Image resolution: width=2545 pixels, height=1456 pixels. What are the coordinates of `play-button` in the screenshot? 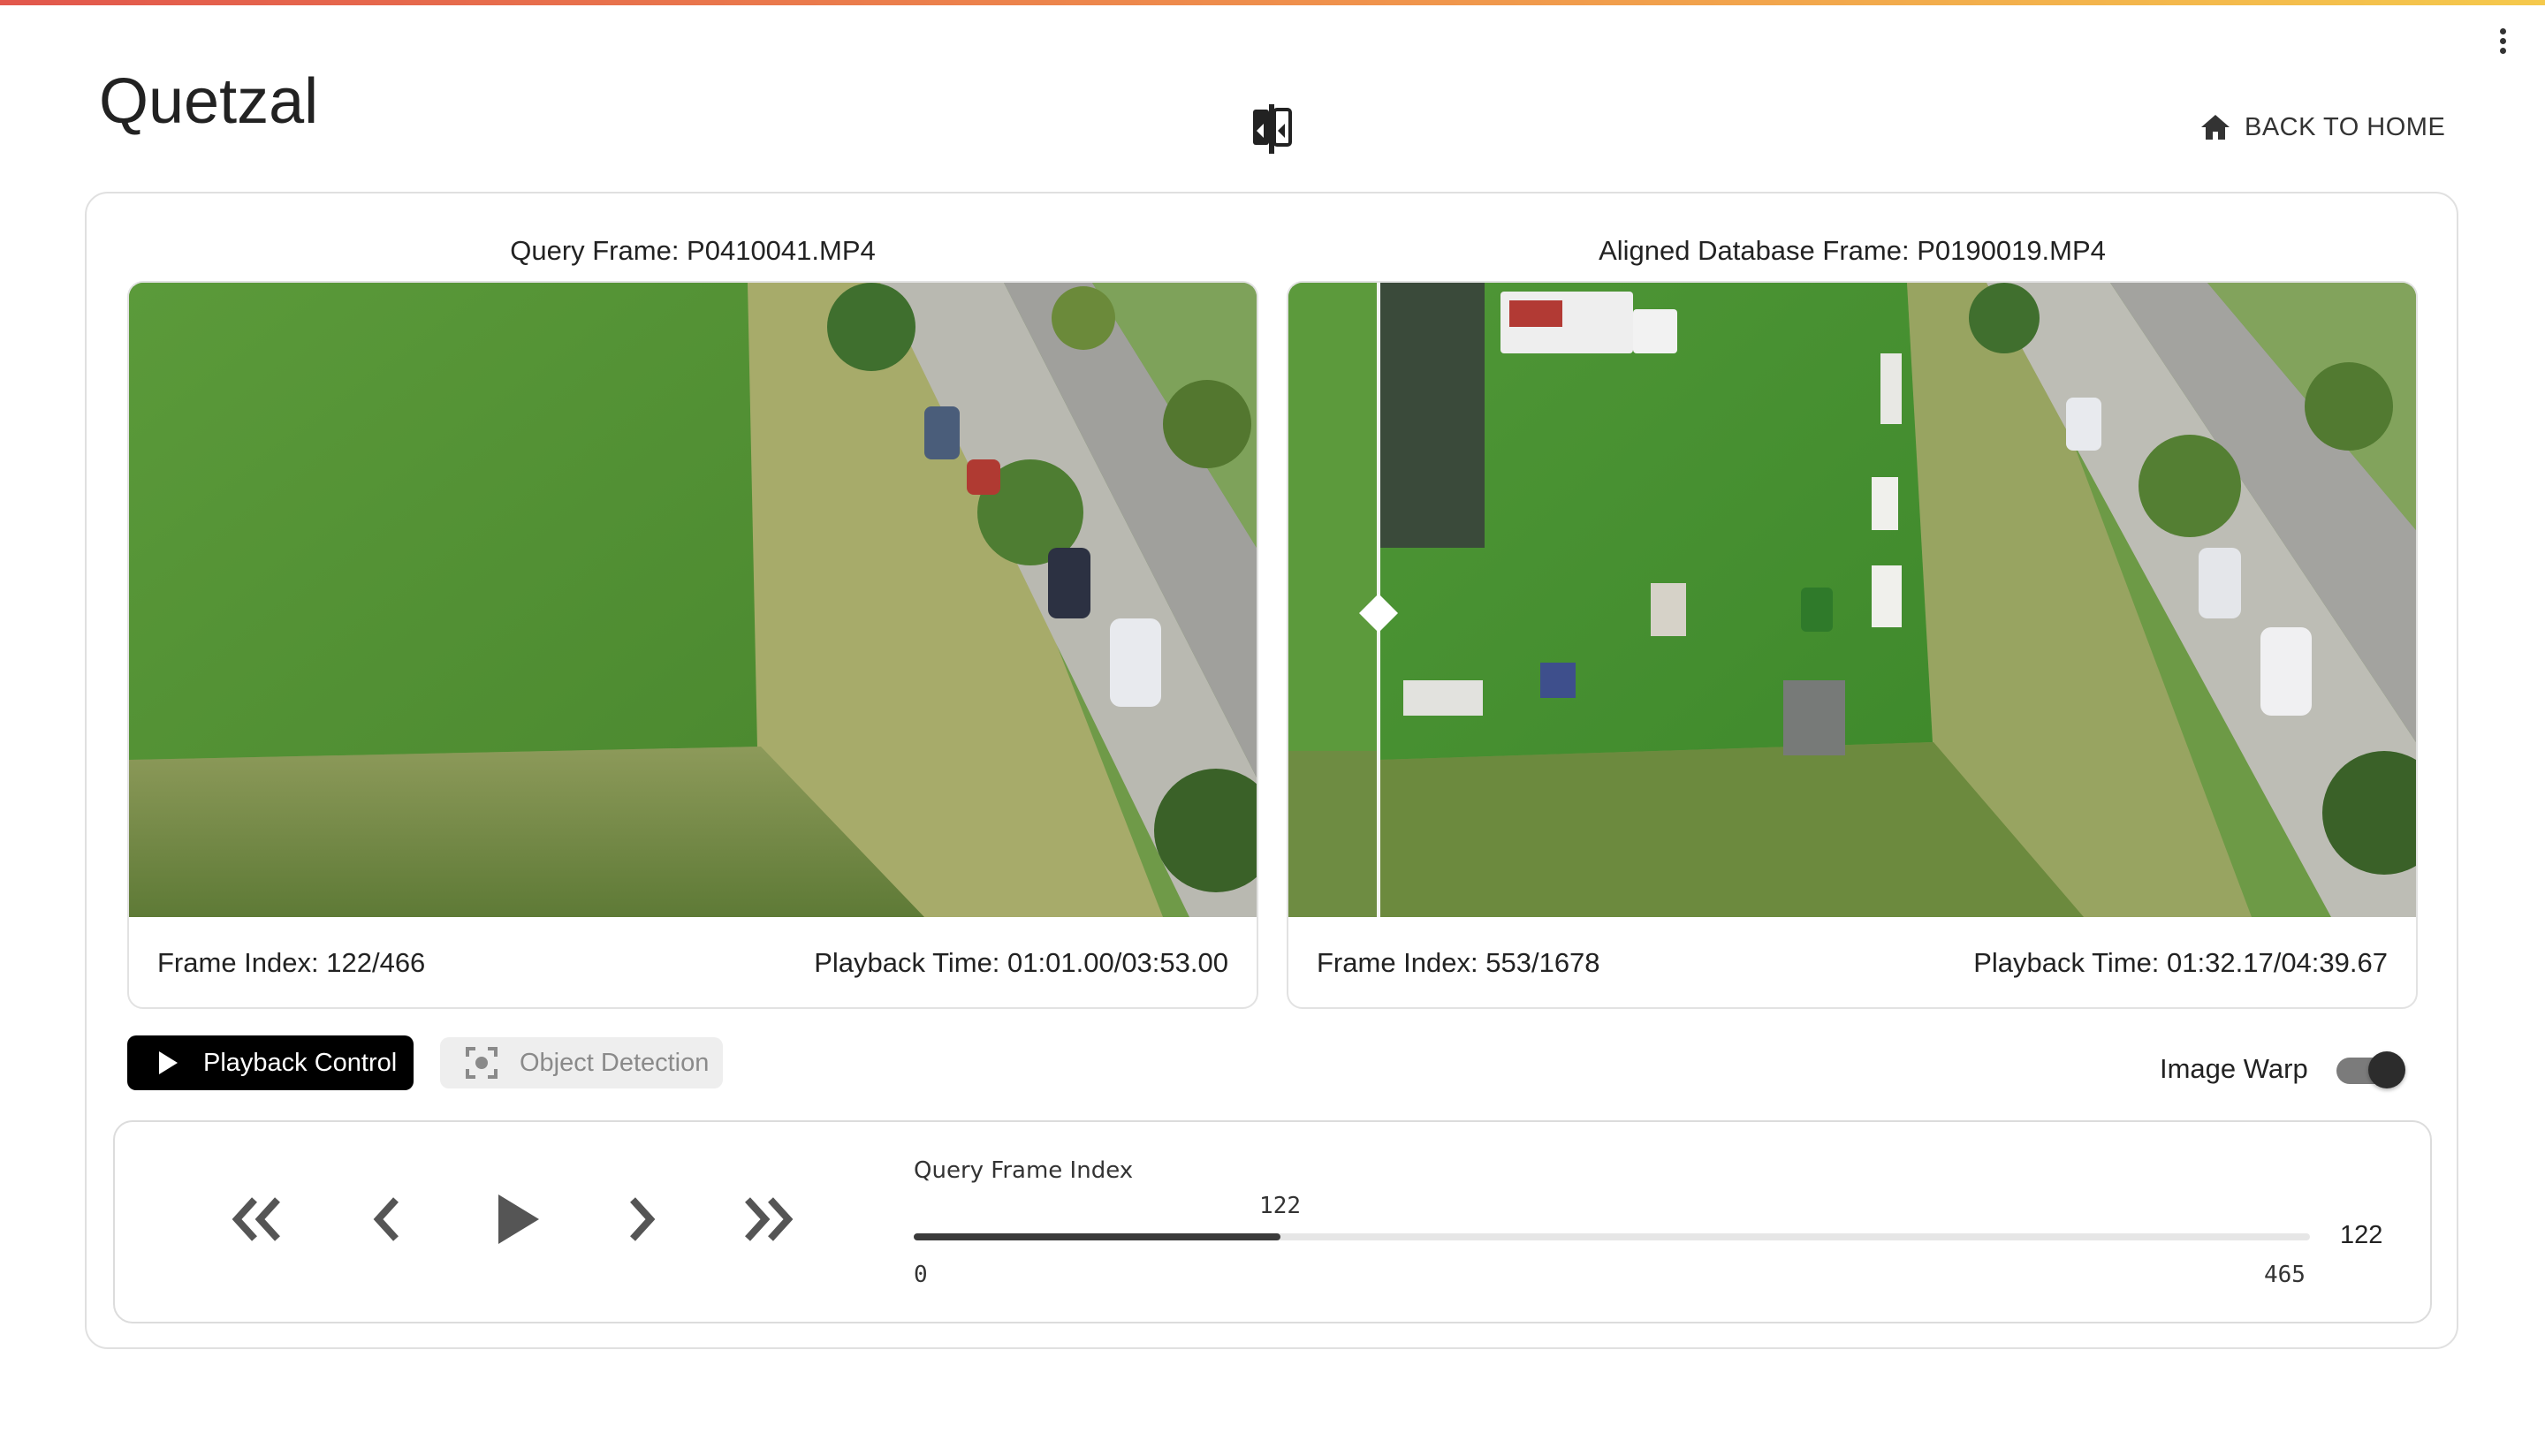 It's located at (518, 1221).